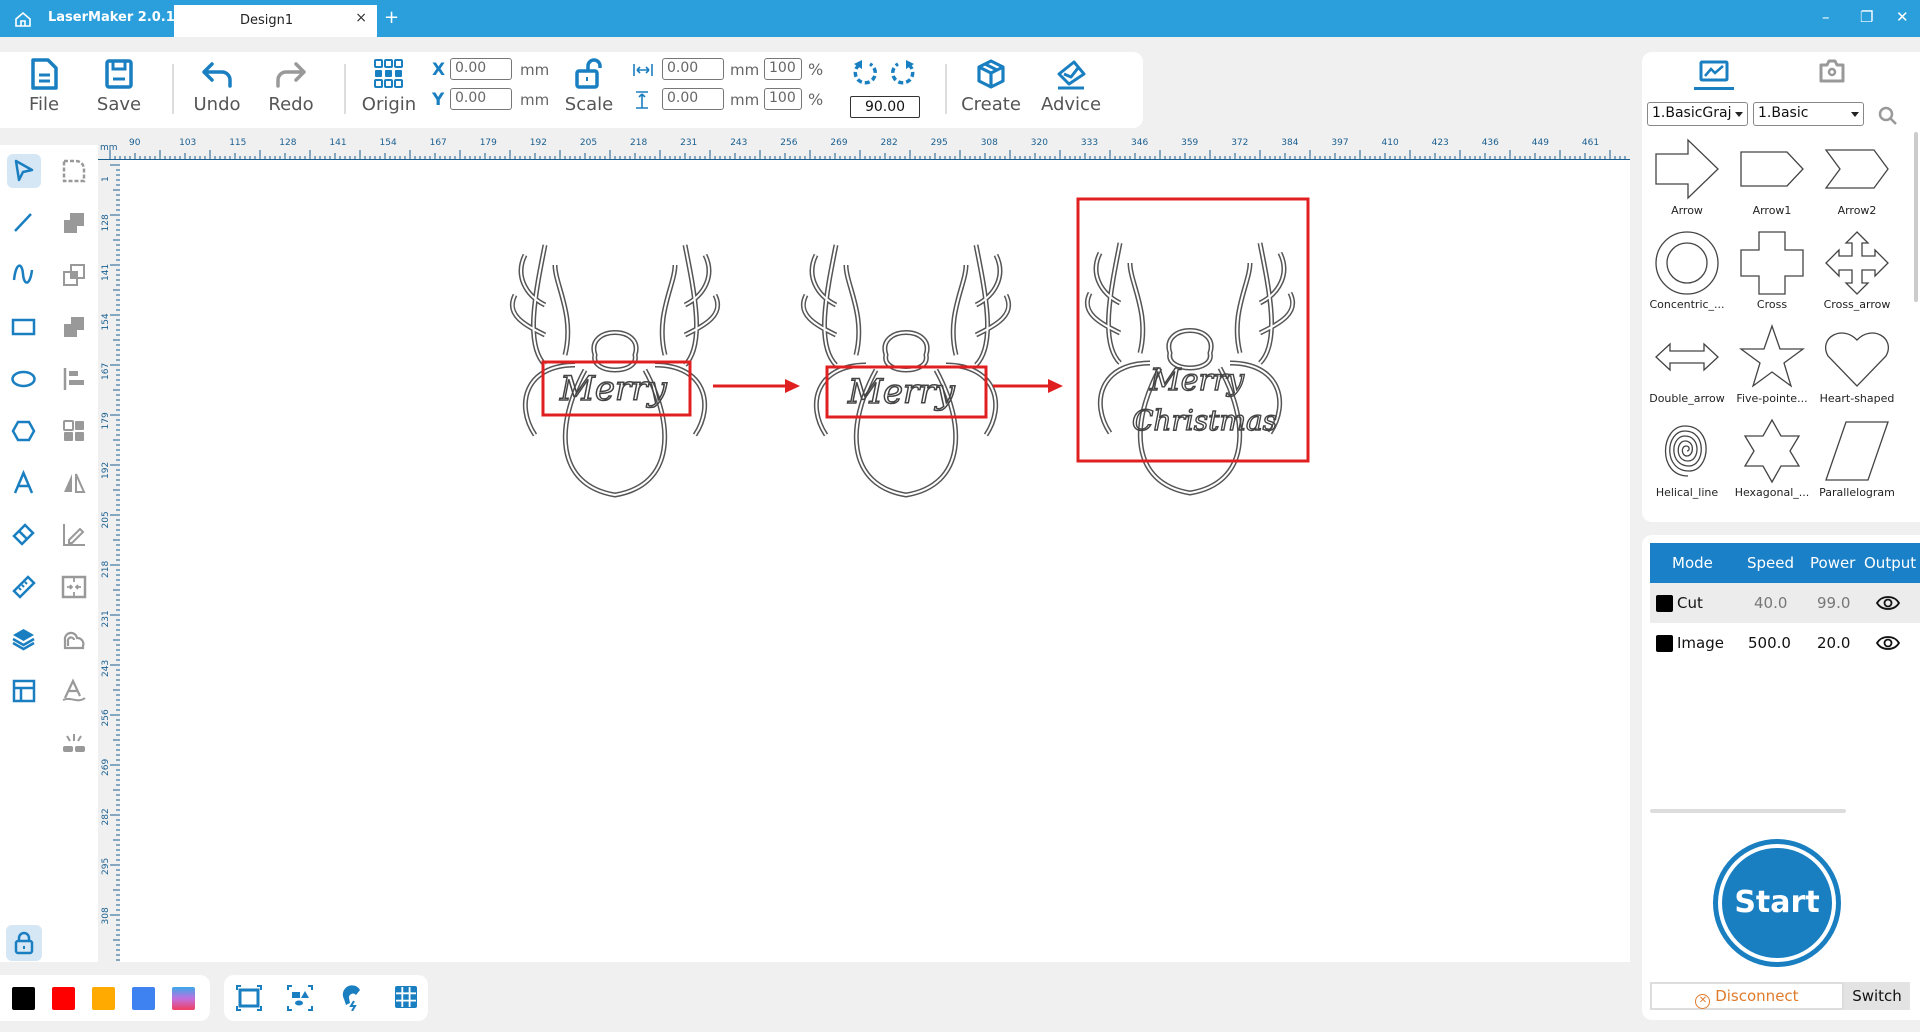 The height and width of the screenshot is (1032, 1920). I want to click on disconnect-button: ✕ Disconnect, so click(1747, 996).